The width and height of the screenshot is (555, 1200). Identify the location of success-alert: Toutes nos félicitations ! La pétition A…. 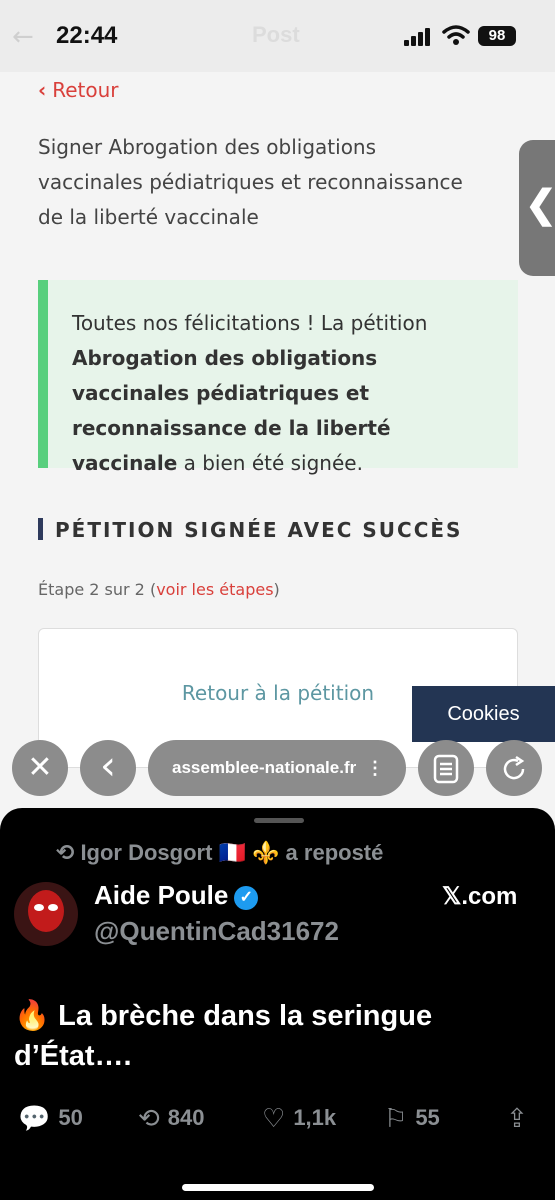
(278, 377).